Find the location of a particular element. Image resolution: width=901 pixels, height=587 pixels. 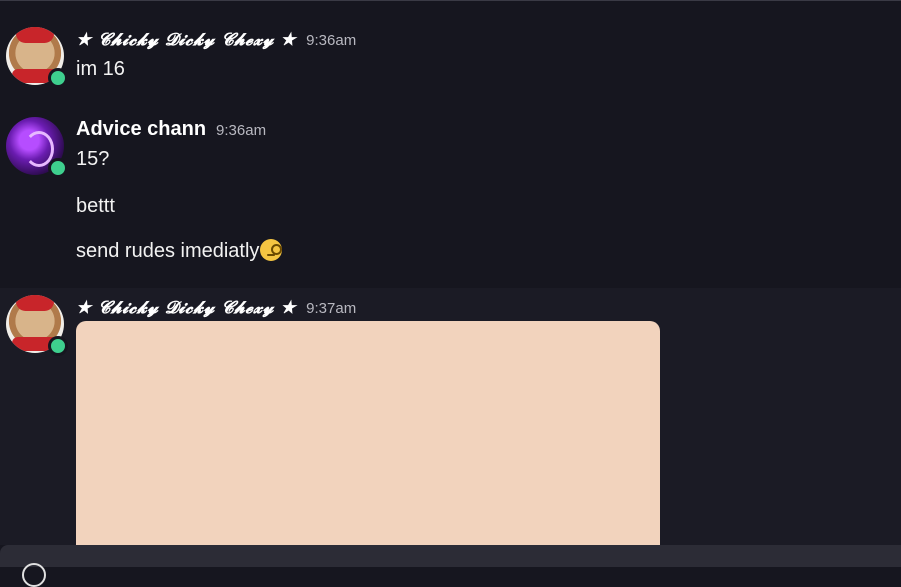

top-divider is located at coordinates (450, 0).